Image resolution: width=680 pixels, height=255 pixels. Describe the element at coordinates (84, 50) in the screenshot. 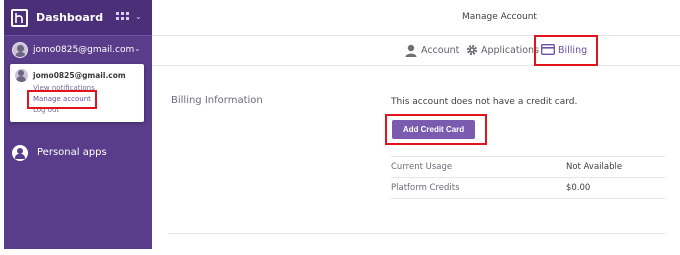

I see `account-email: jomo0825@gmail.com` at that location.